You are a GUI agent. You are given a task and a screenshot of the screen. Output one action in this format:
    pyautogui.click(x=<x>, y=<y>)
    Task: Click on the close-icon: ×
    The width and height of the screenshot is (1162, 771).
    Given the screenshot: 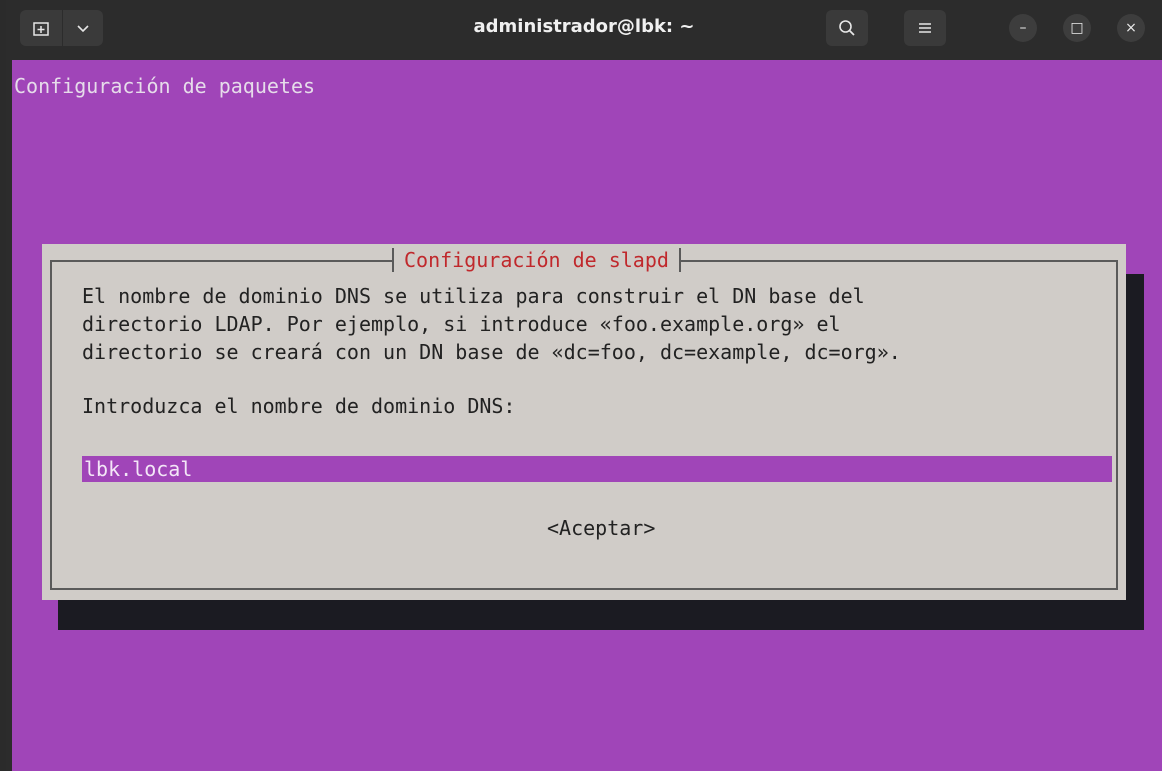 What is the action you would take?
    pyautogui.click(x=1131, y=28)
    